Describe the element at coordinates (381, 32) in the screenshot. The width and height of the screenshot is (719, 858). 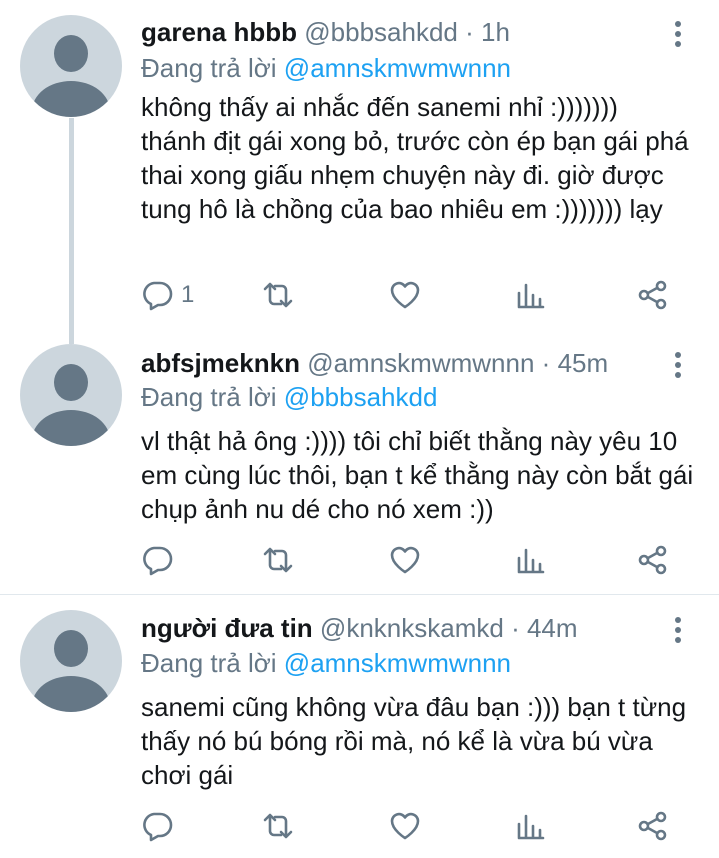
I see `username: @bbbsahkdd` at that location.